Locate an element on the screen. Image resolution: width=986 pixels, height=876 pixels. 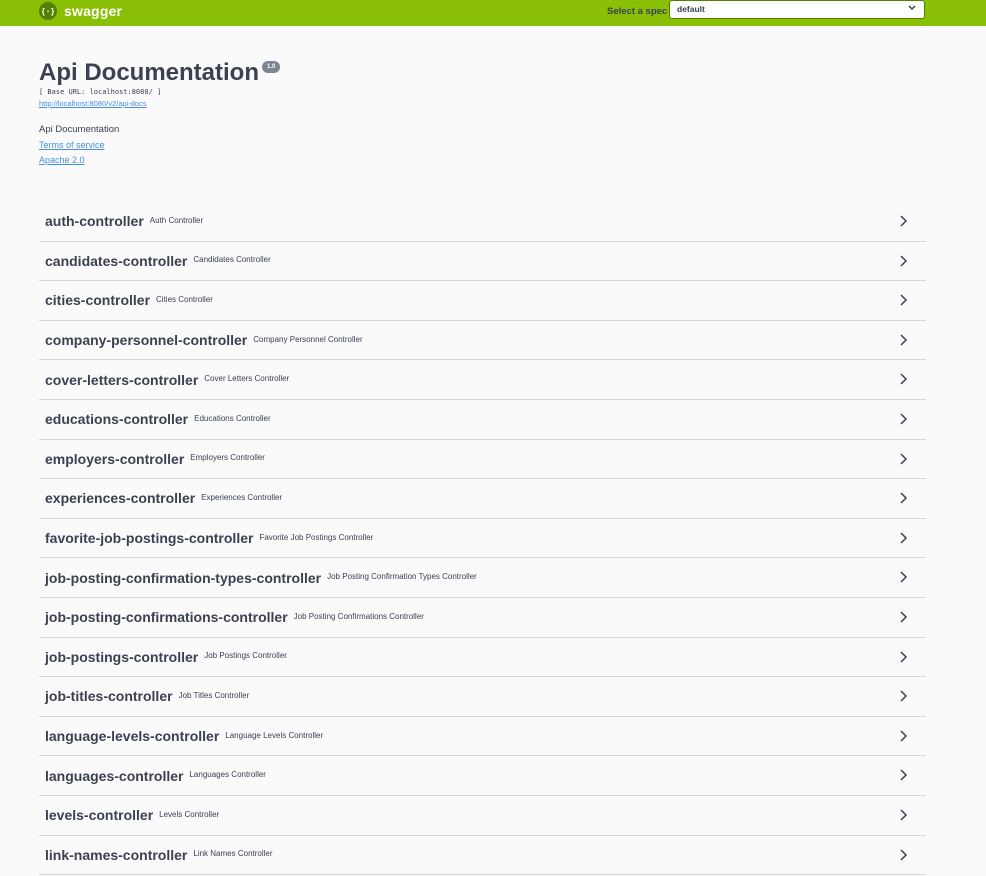
tag-description: Languages Controller is located at coordinates (227, 775).